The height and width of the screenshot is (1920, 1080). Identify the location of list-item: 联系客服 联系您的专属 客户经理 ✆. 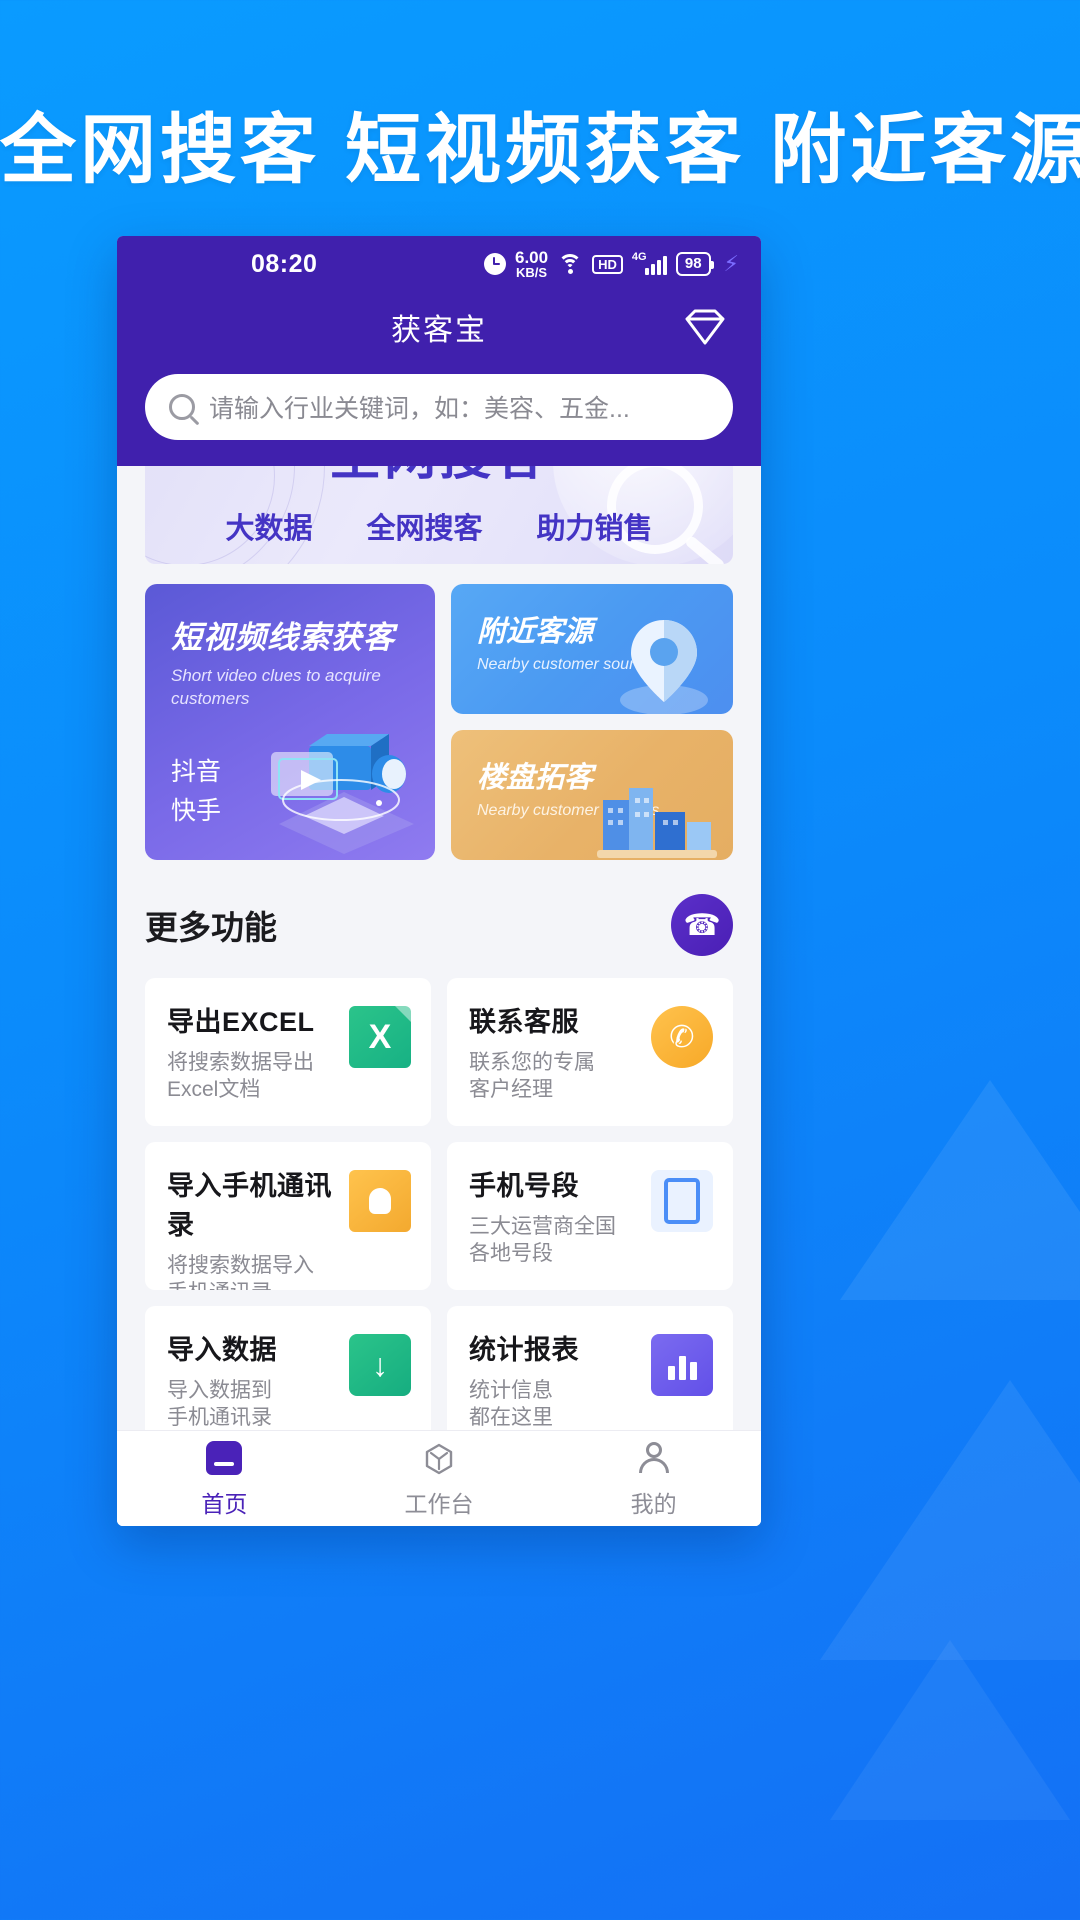
(590, 1052).